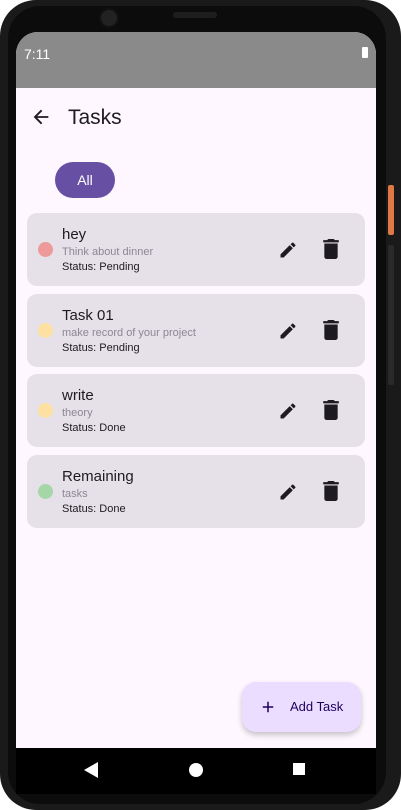 This screenshot has width=401, height=810. What do you see at coordinates (391, 315) in the screenshot?
I see `volume-button` at bounding box center [391, 315].